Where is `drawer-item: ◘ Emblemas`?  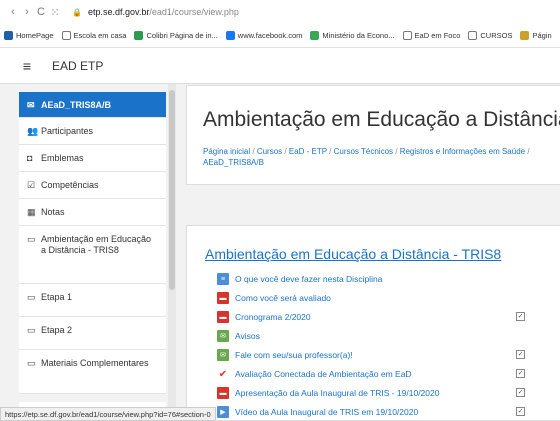 drawer-item: ◘ Emblemas is located at coordinates (92, 158).